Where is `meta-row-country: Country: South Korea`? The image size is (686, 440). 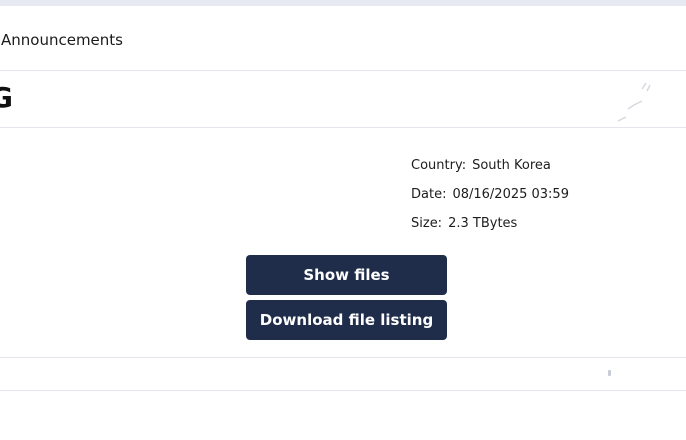
meta-row-country: Country: South Korea is located at coordinates (490, 166).